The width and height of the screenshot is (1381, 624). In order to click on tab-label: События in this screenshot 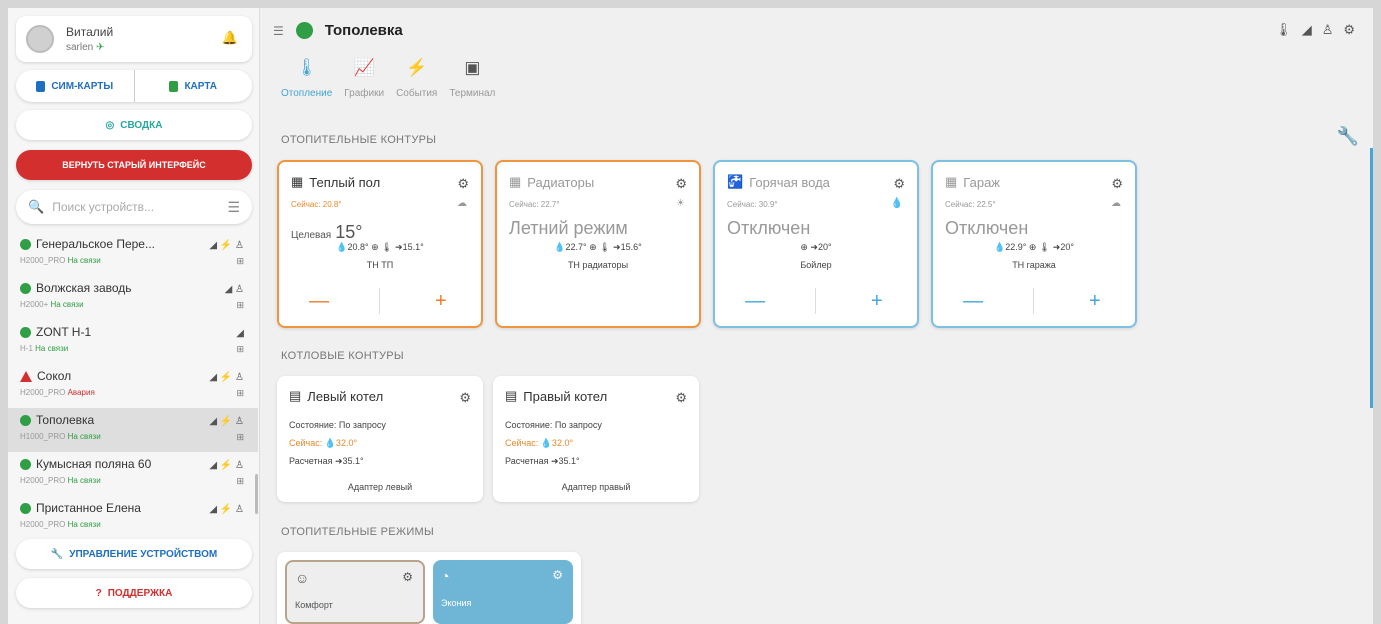, I will do `click(417, 93)`.